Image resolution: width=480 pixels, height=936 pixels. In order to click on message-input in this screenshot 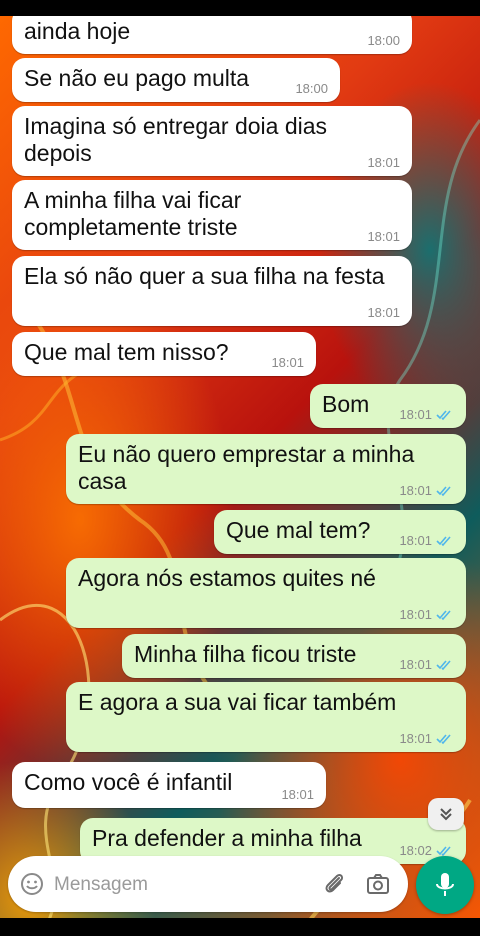, I will do `click(179, 885)`.